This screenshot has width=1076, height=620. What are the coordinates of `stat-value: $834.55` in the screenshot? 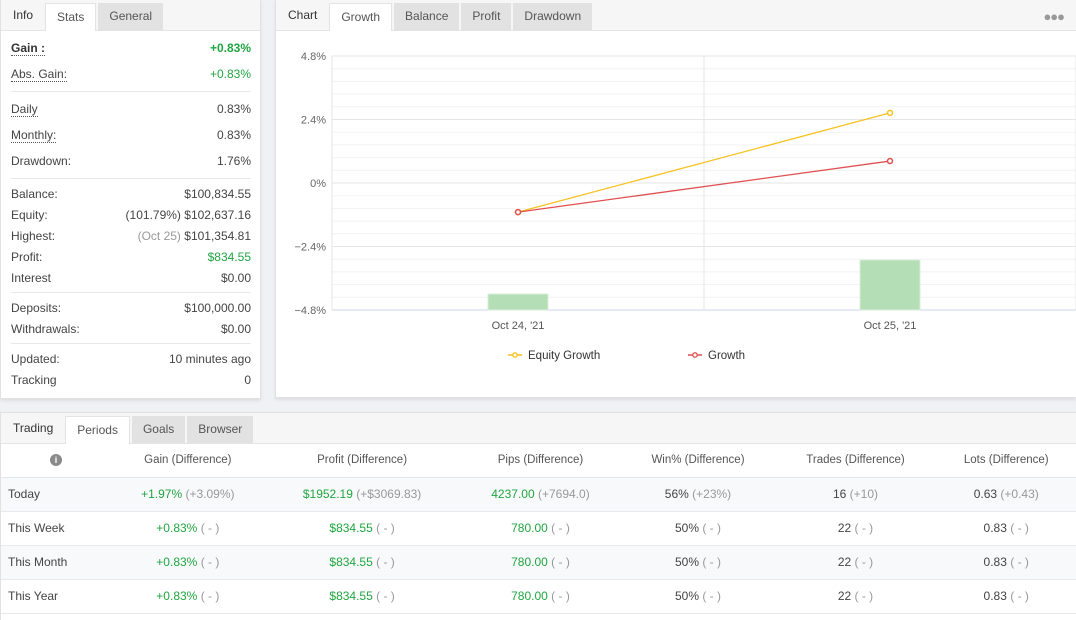 It's located at (229, 257).